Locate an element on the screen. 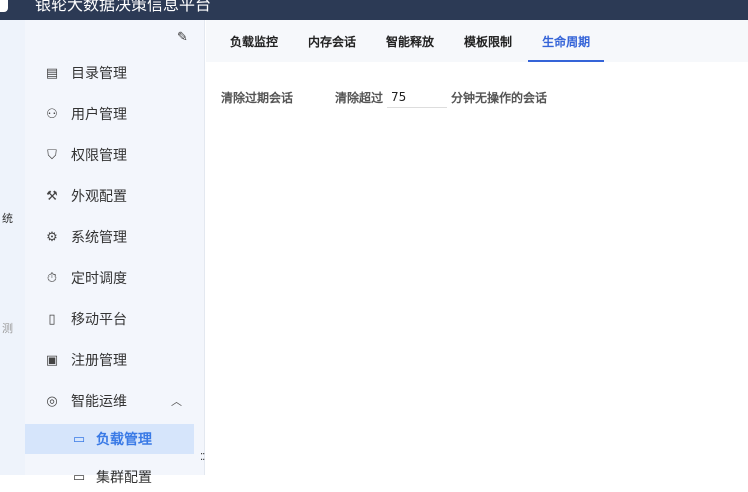 The height and width of the screenshot is (492, 748). sidebar-item-ops: ◎ 智能运维 ︿ is located at coordinates (109, 401).